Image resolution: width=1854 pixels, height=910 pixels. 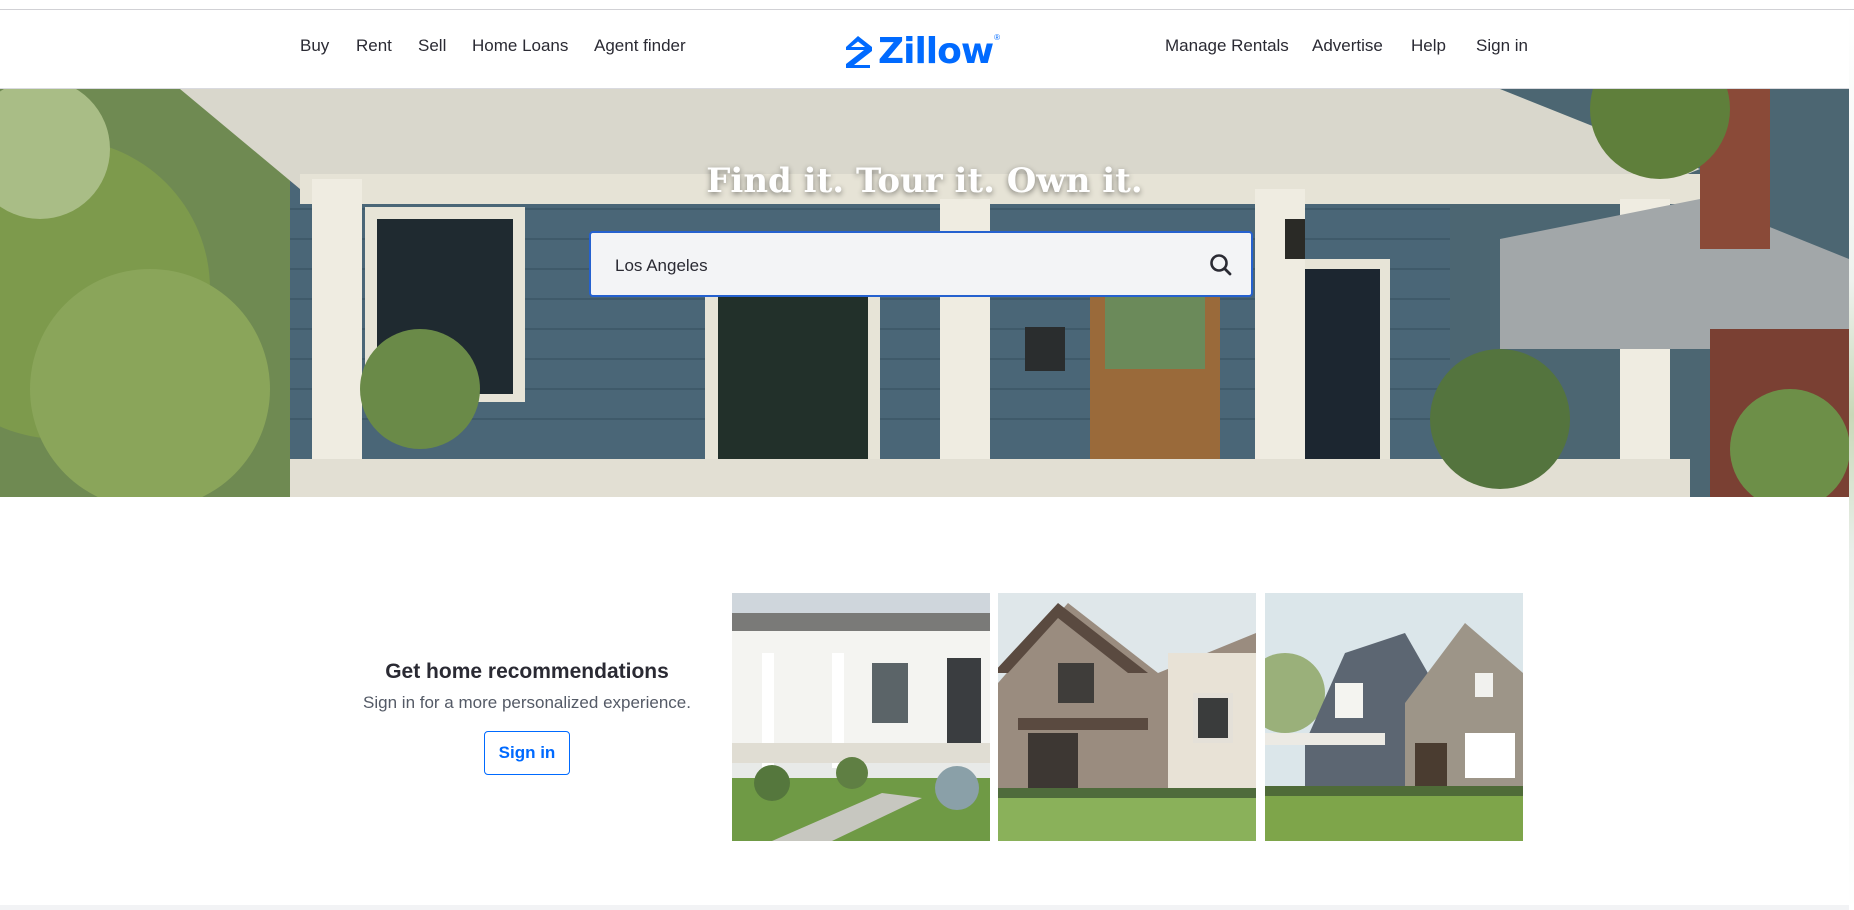 I want to click on recommendations-sign-in-button: Sign in, so click(x=527, y=753).